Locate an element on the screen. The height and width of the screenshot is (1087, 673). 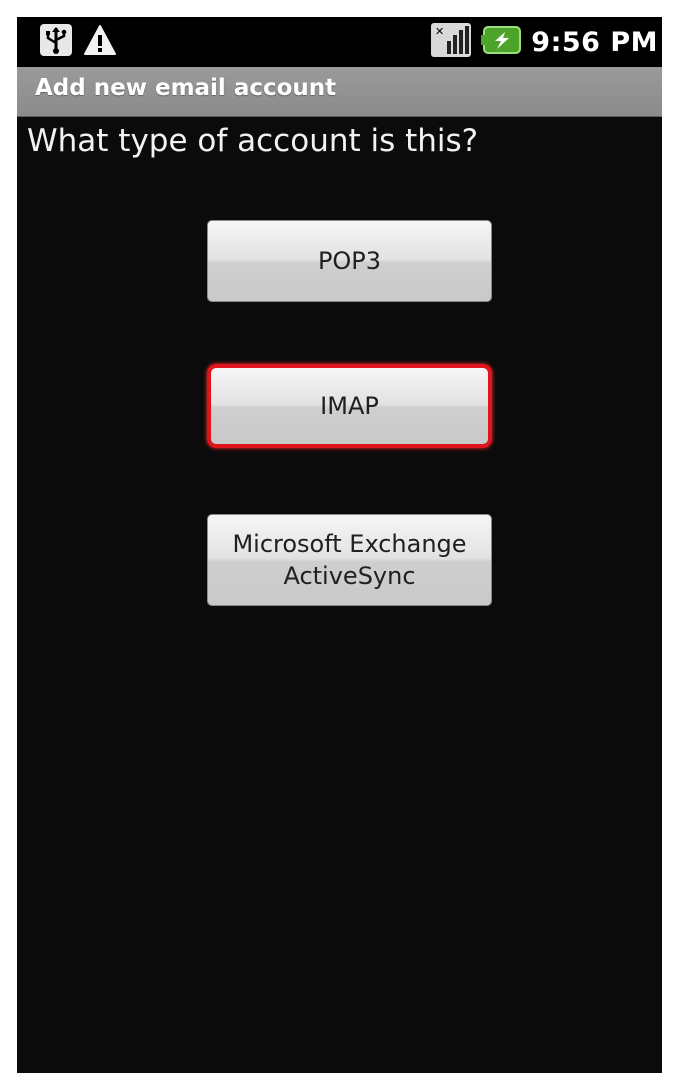
signal-icon: ✕ is located at coordinates (451, 42).